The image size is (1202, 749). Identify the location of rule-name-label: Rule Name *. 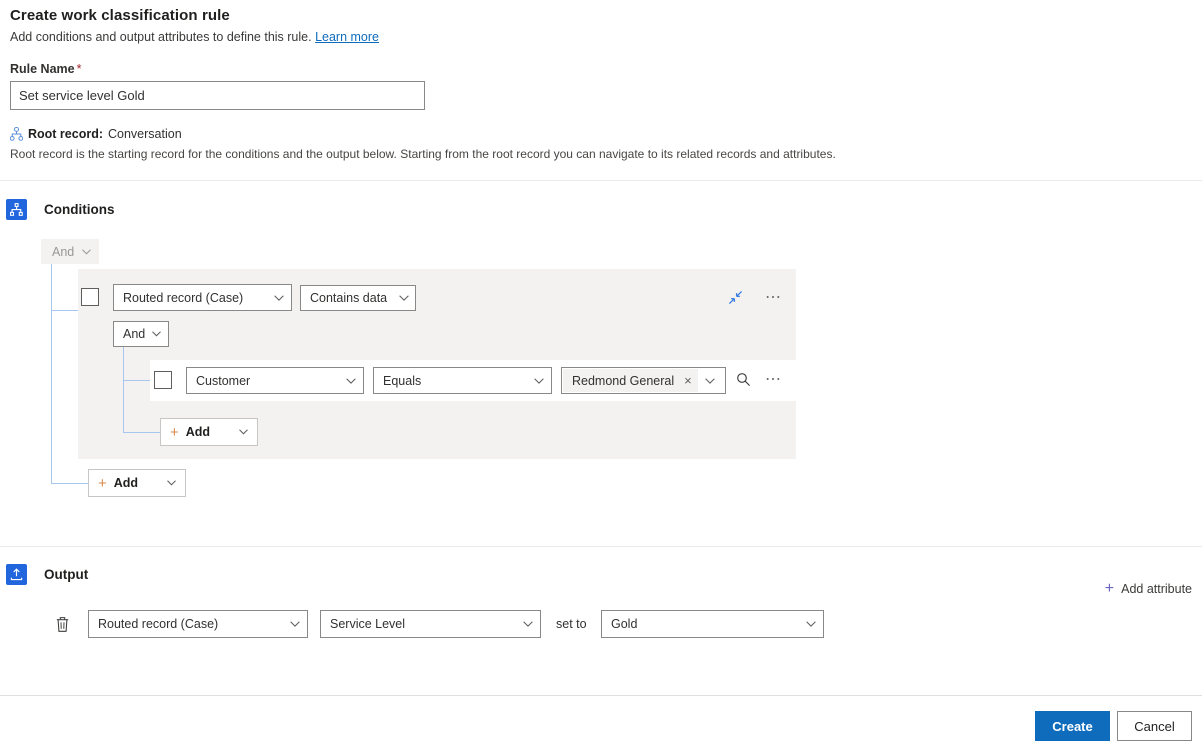
(601, 69).